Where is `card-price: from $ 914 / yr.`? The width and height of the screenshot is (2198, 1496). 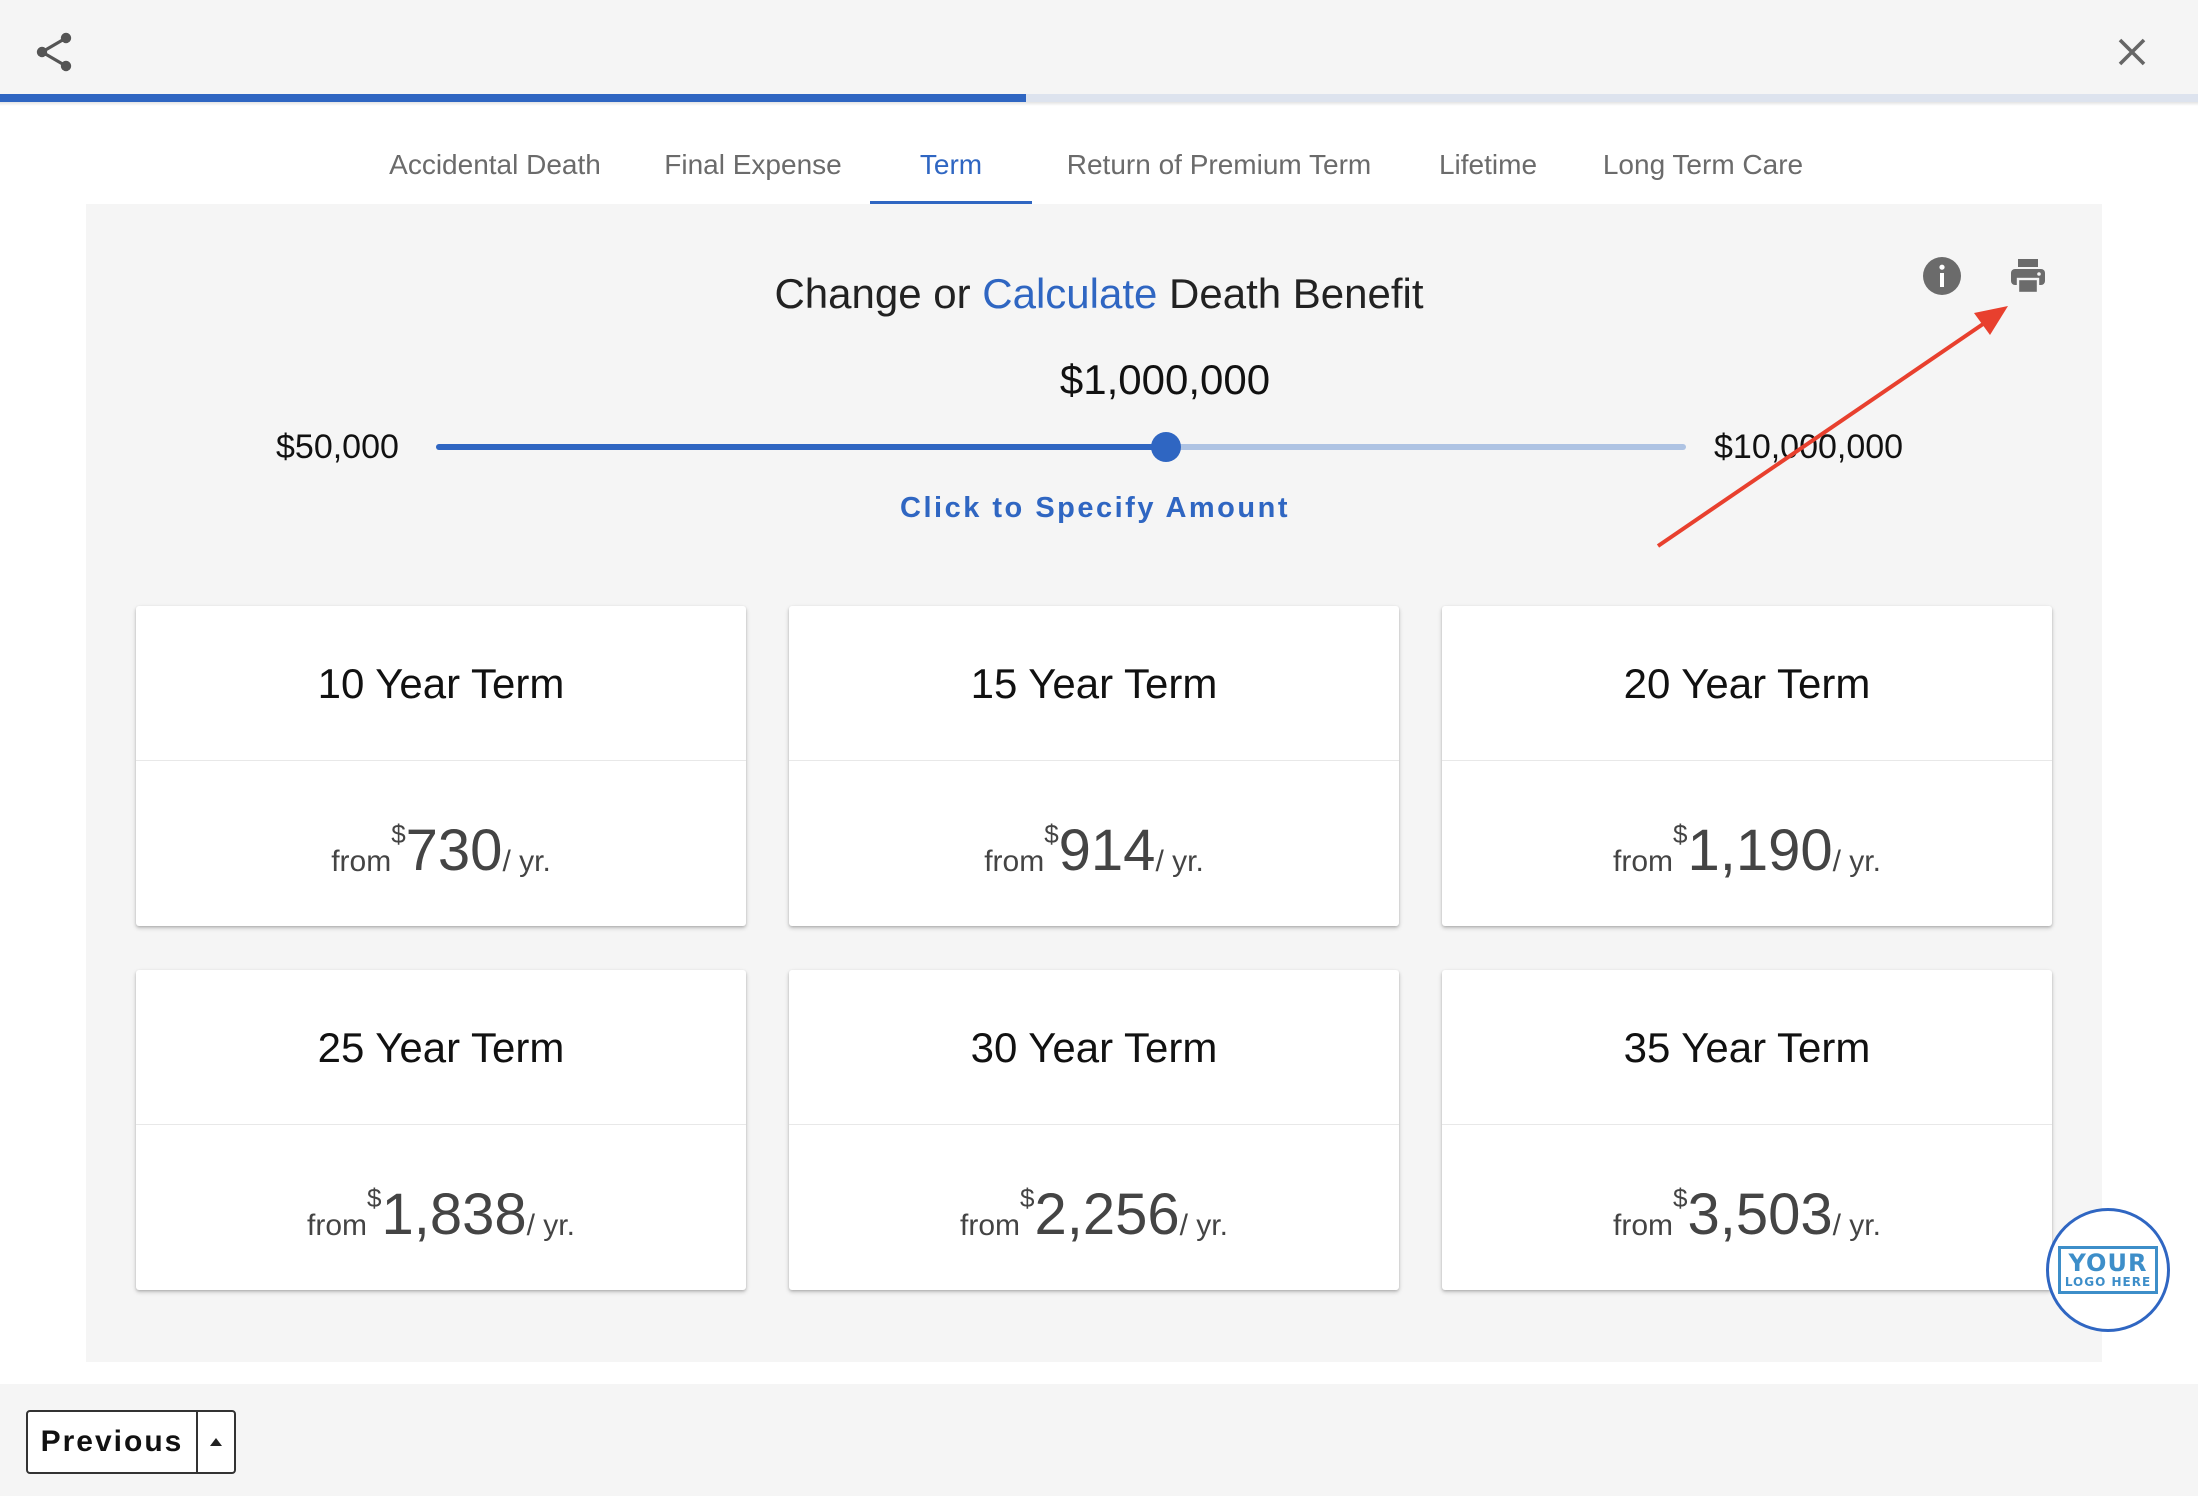
card-price: from $ 914 / yr. is located at coordinates (1094, 843).